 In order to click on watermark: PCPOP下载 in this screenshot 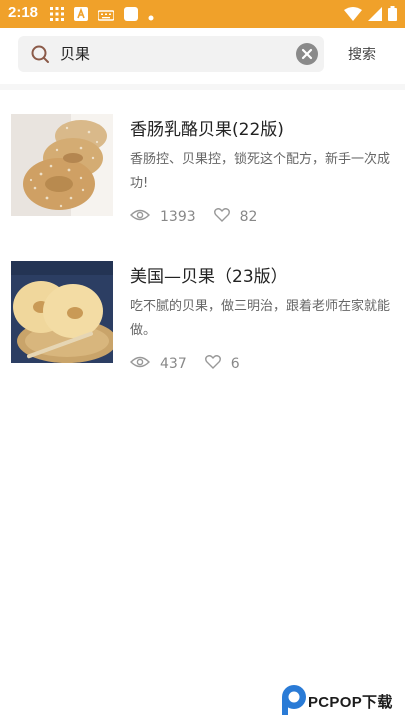, I will do `click(340, 700)`.